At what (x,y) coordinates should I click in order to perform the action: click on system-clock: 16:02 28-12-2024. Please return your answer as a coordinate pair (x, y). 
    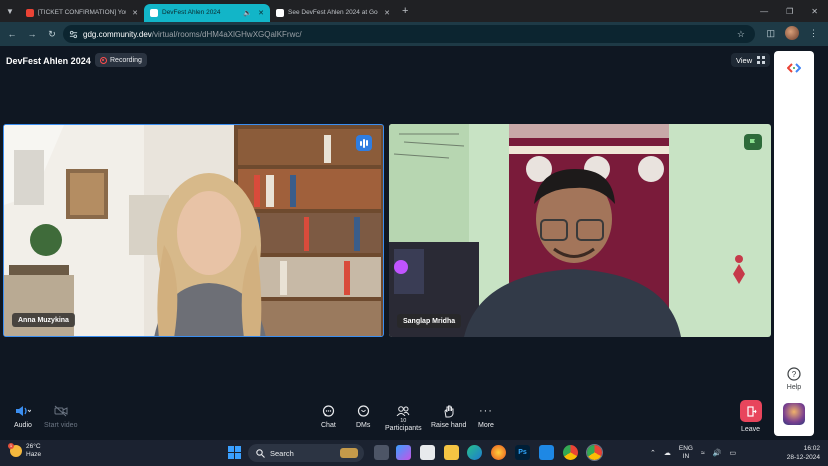
    Looking at the image, I should click on (795, 453).